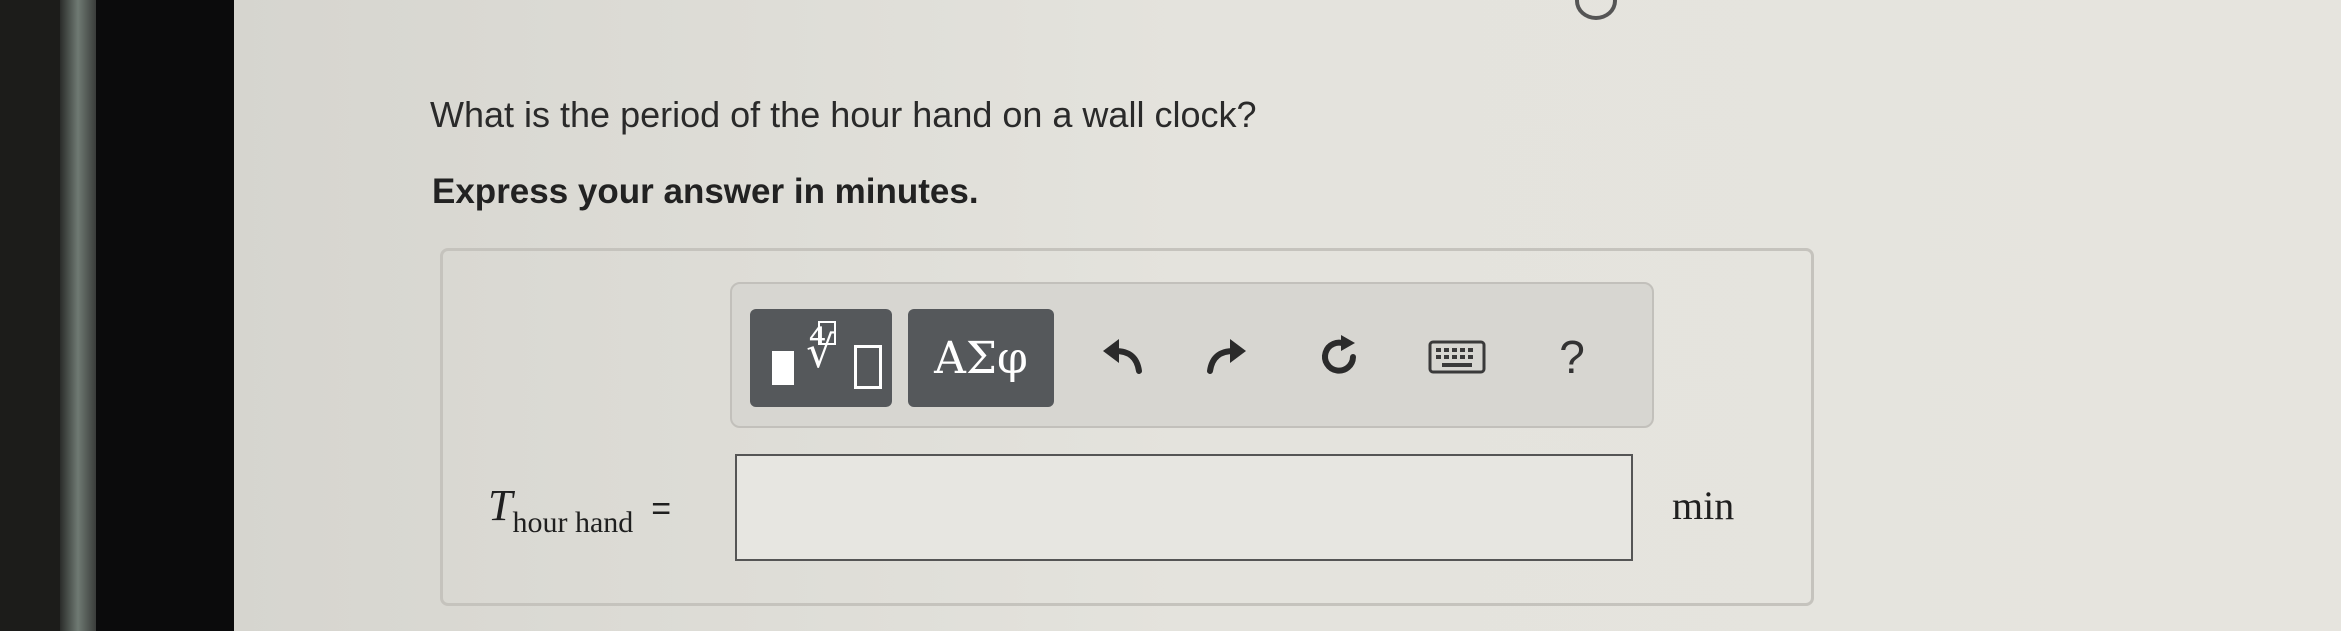 Image resolution: width=2341 pixels, height=631 pixels. Describe the element at coordinates (1572, 357) in the screenshot. I see `help-button: ?` at that location.